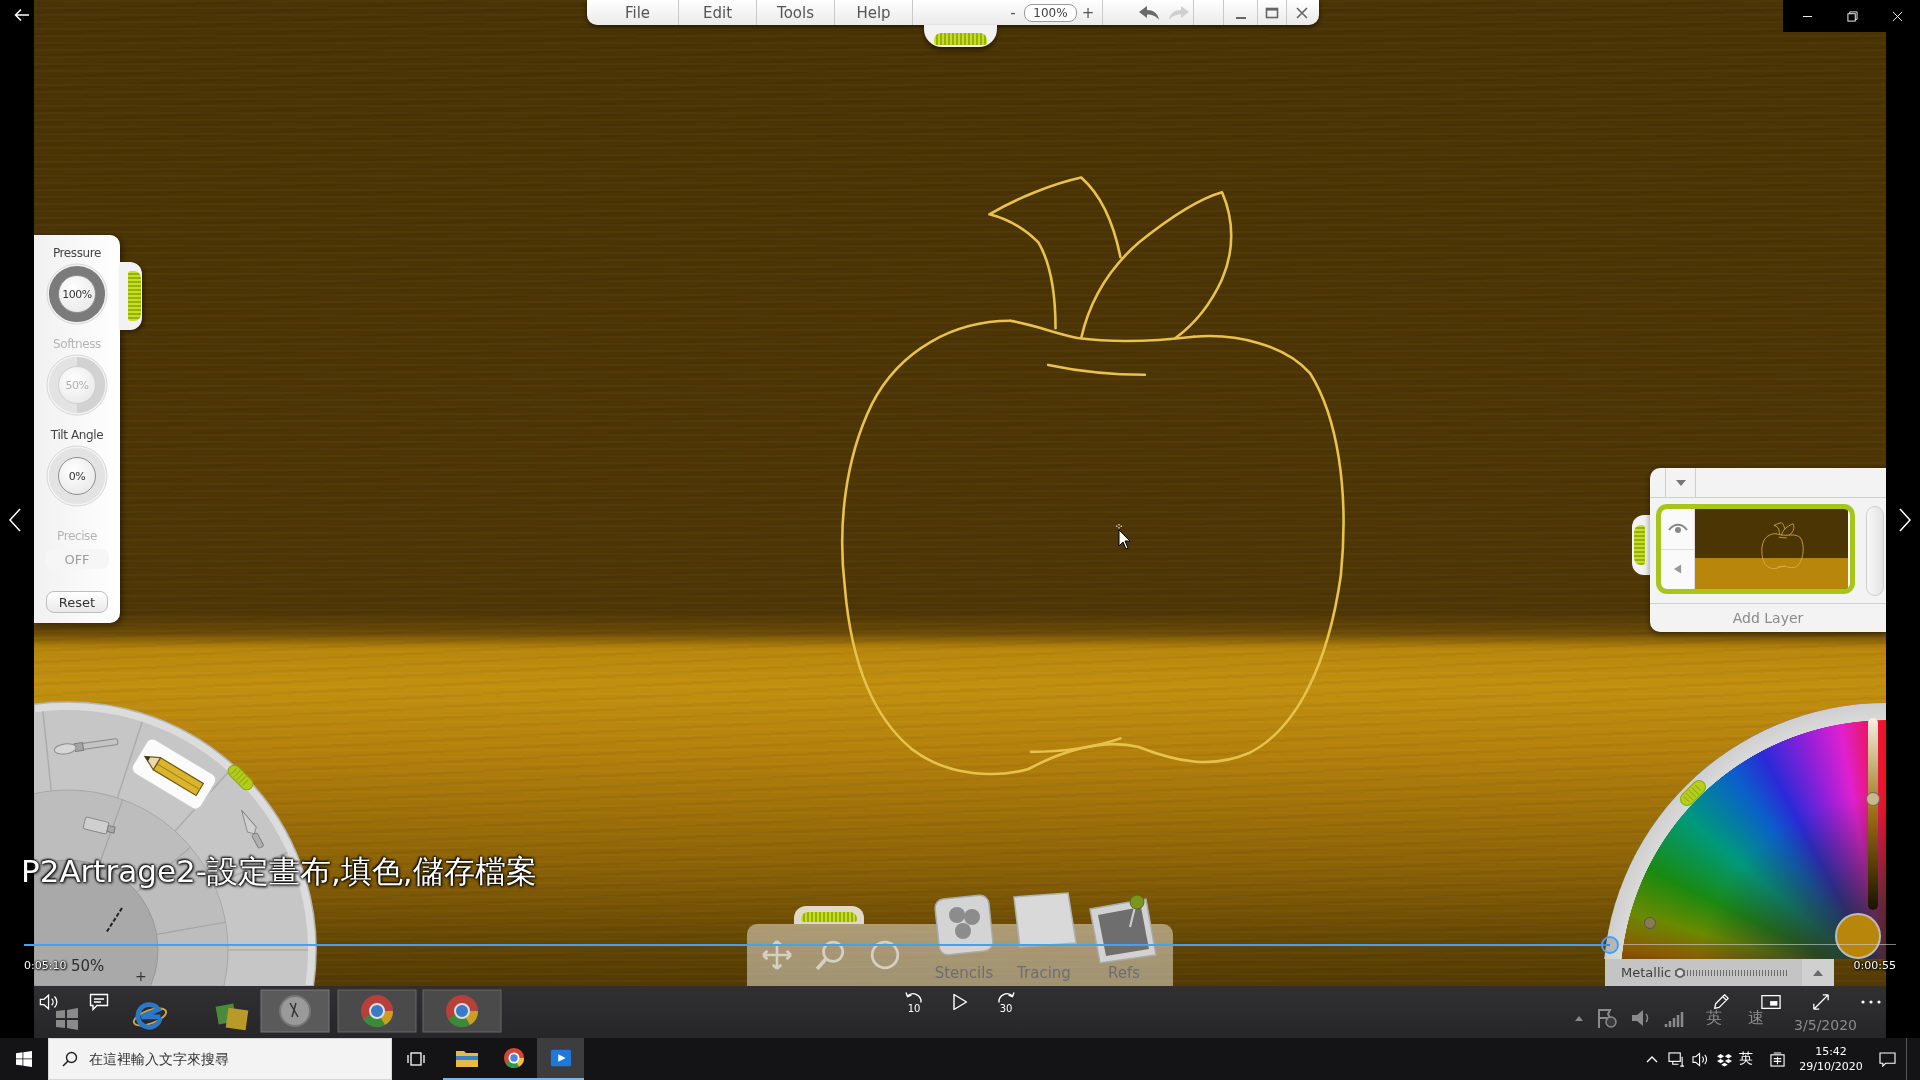 Image resolution: width=1920 pixels, height=1080 pixels. I want to click on current-color-swatch, so click(1858, 936).